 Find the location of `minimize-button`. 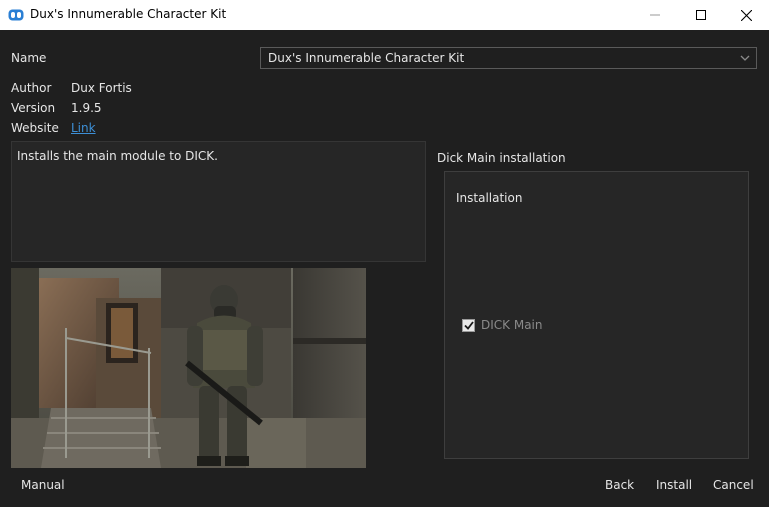

minimize-button is located at coordinates (655, 15).